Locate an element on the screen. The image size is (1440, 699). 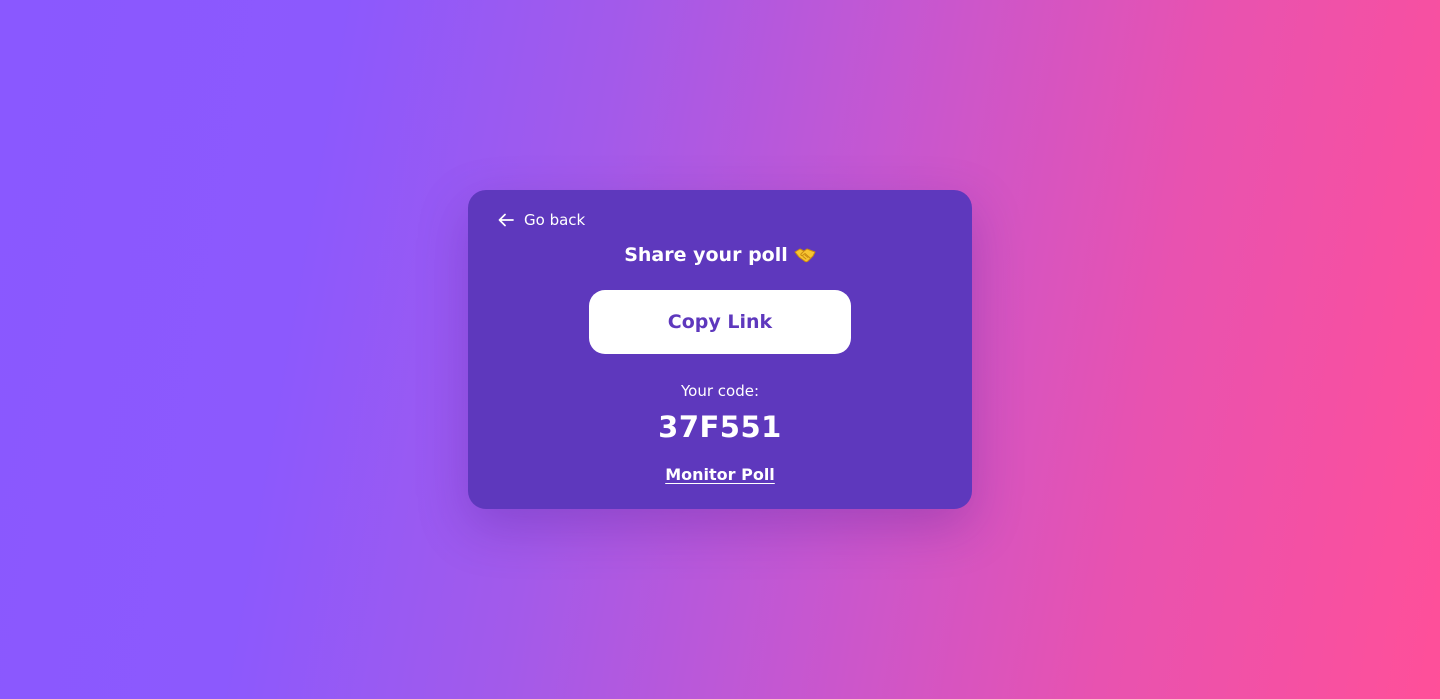
monitor-poll-link: Monitor Poll is located at coordinates (720, 474).